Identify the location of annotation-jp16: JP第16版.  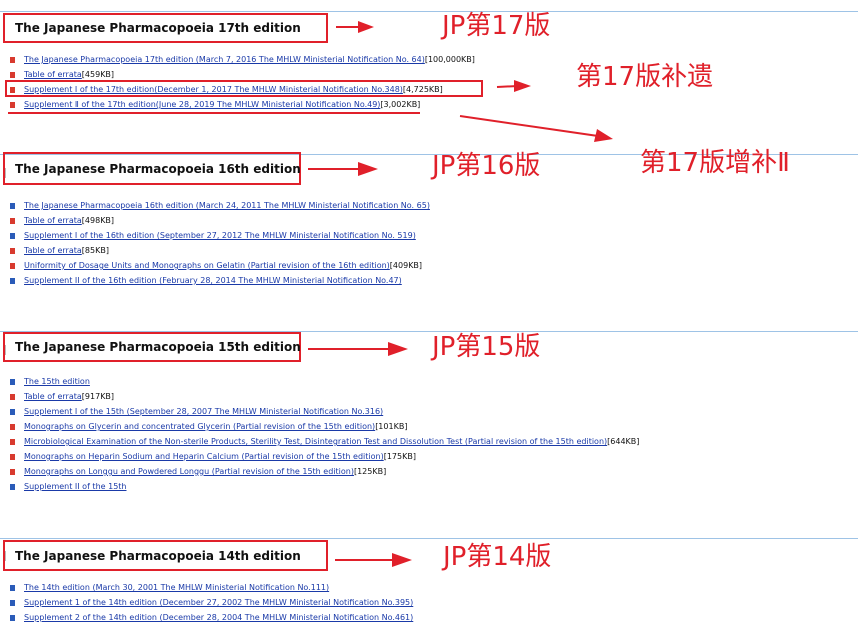
(486, 166).